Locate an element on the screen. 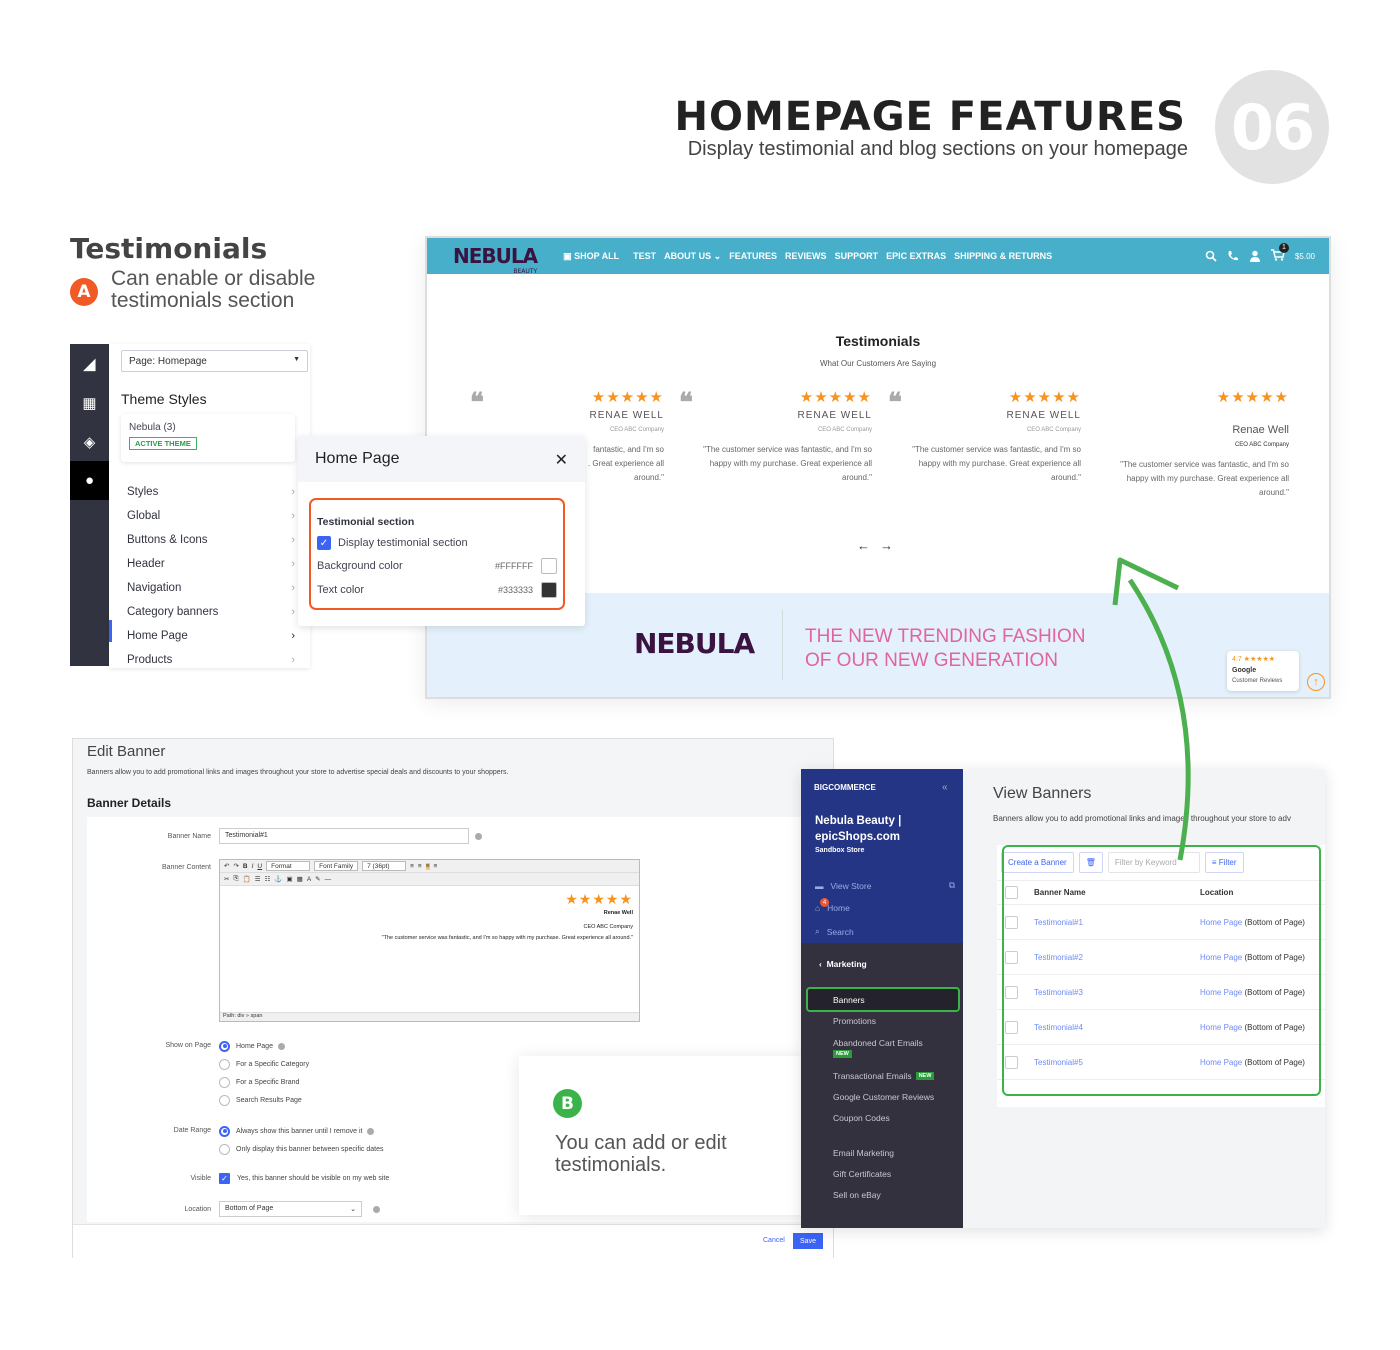  location-select: Bottom of Page ⌄ is located at coordinates (290, 1209).